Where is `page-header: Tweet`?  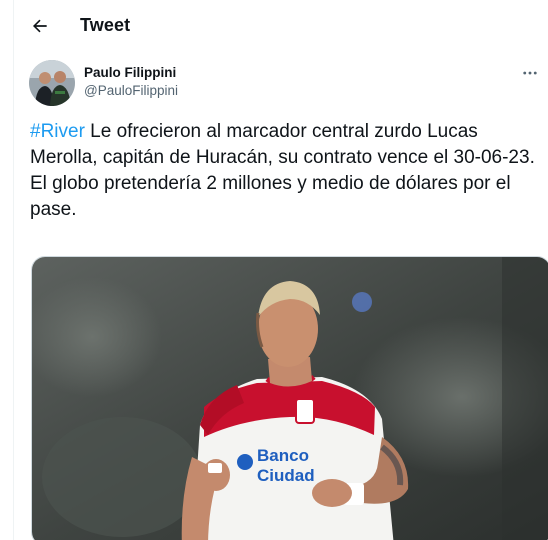
page-header: Tweet is located at coordinates (281, 26).